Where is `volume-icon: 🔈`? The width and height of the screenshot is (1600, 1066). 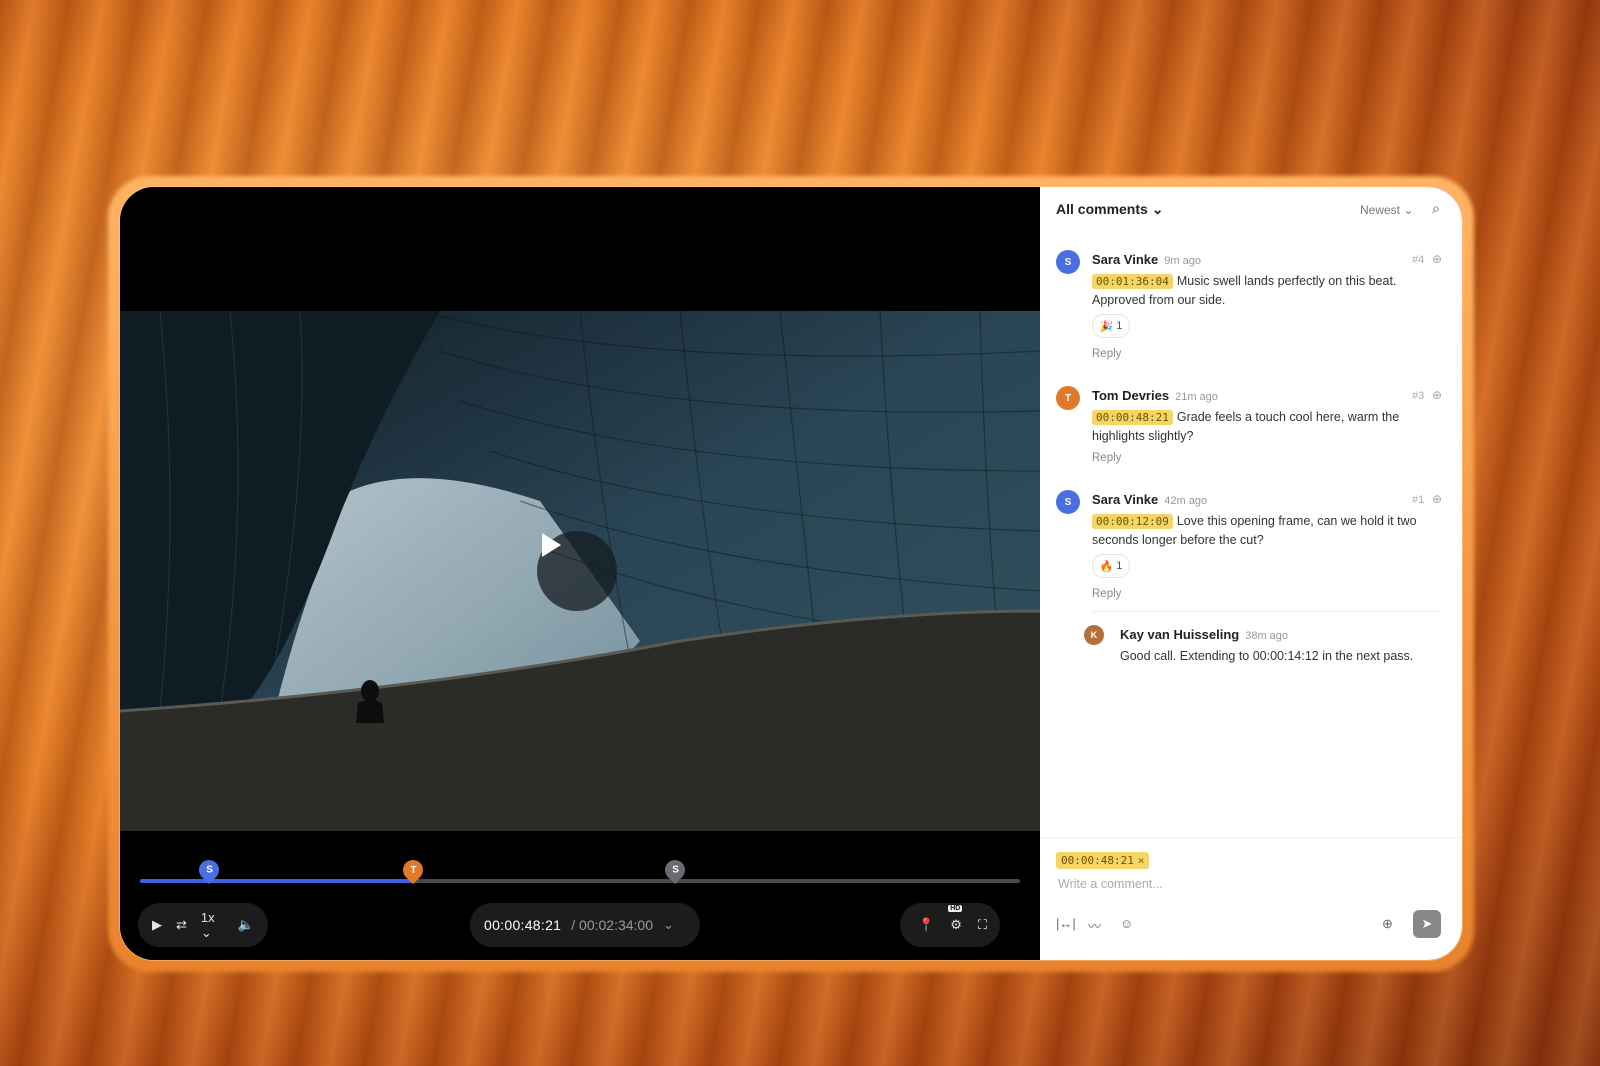
volume-icon: 🔈 is located at coordinates (246, 925).